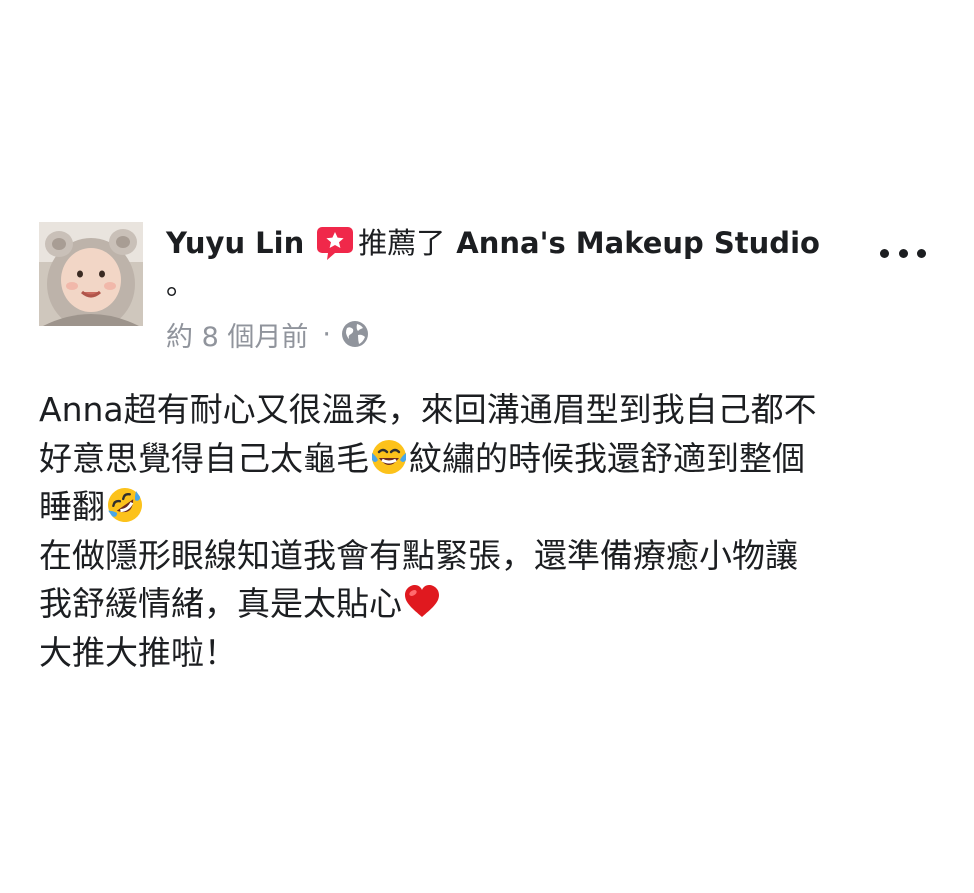 The width and height of the screenshot is (974, 893). What do you see at coordinates (489, 507) in the screenshot?
I see `post-body-line: 睡翻` at bounding box center [489, 507].